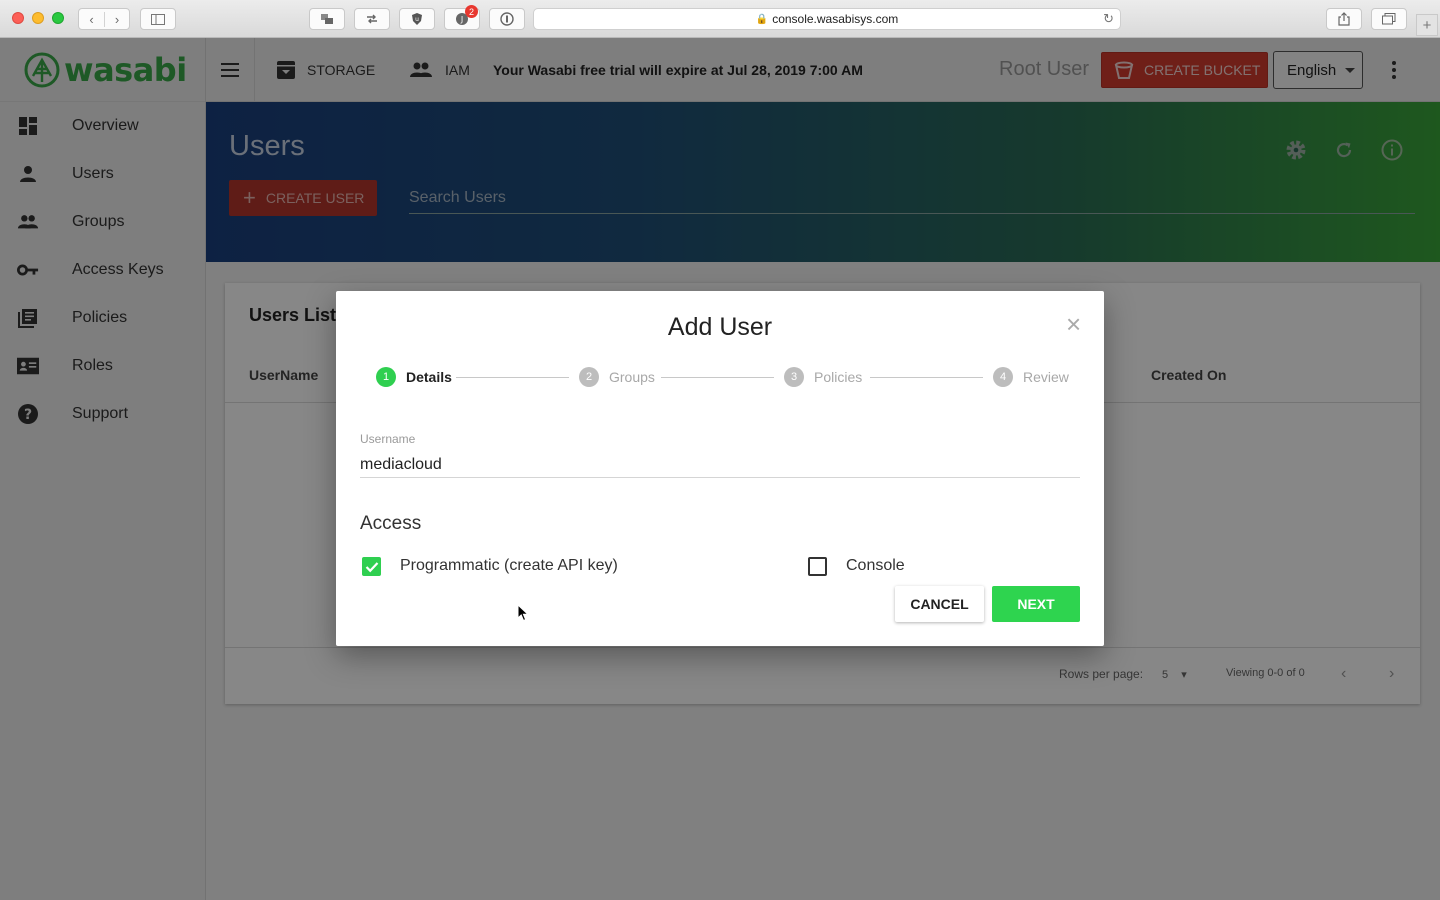  What do you see at coordinates (939, 604) in the screenshot?
I see `cancel-button: CANCEL` at bounding box center [939, 604].